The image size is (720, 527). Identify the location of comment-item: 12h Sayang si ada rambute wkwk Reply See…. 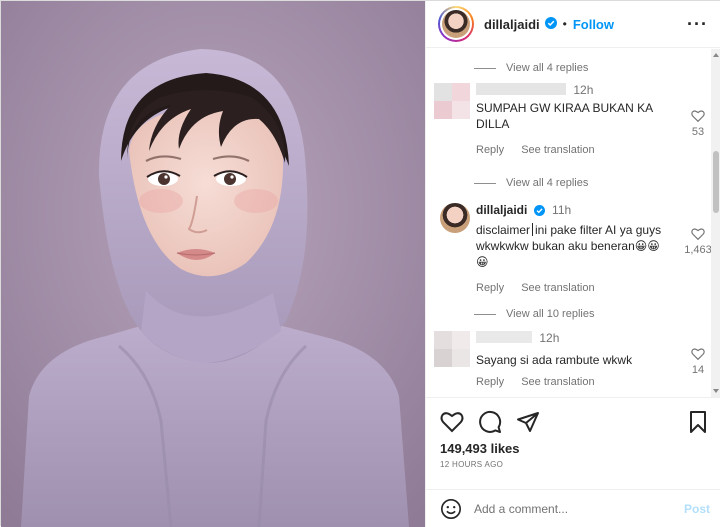
(573, 364).